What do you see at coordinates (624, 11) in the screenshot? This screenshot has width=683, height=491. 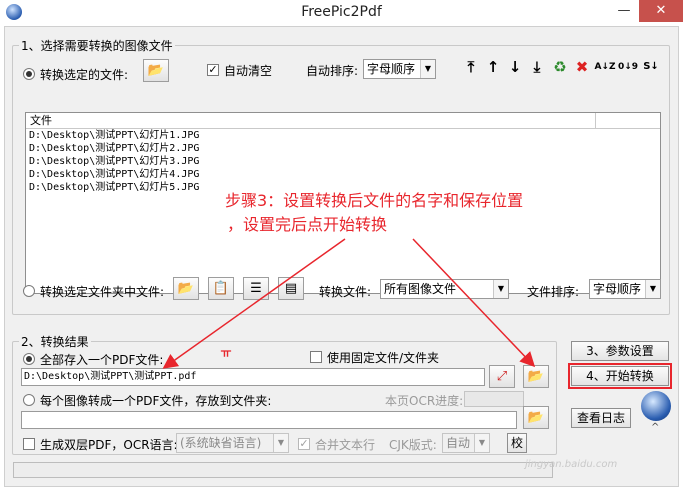 I see `minimize-button: —` at bounding box center [624, 11].